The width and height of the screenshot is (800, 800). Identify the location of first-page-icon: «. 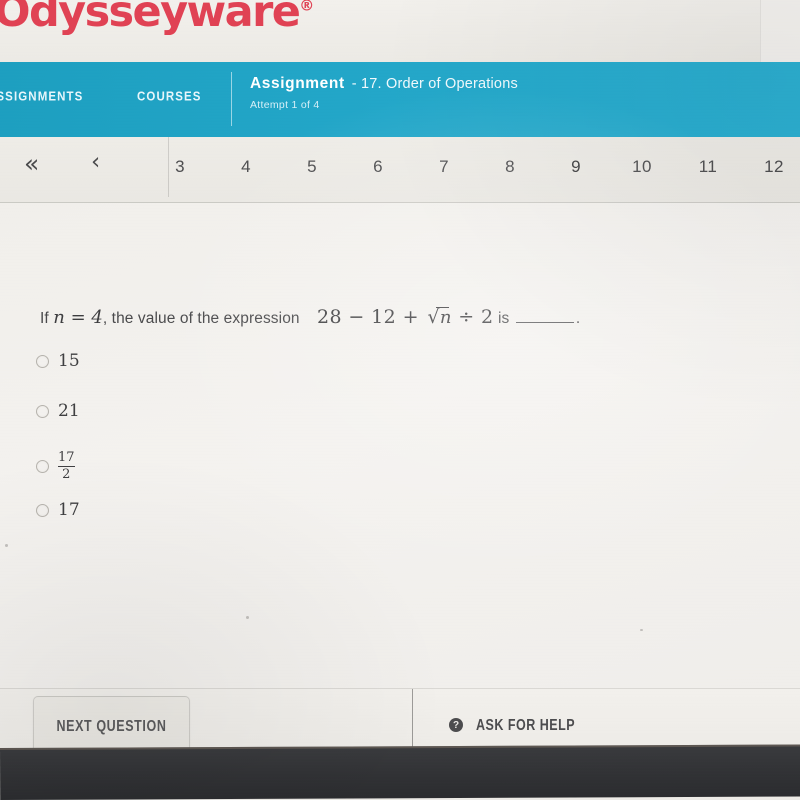
(31, 163).